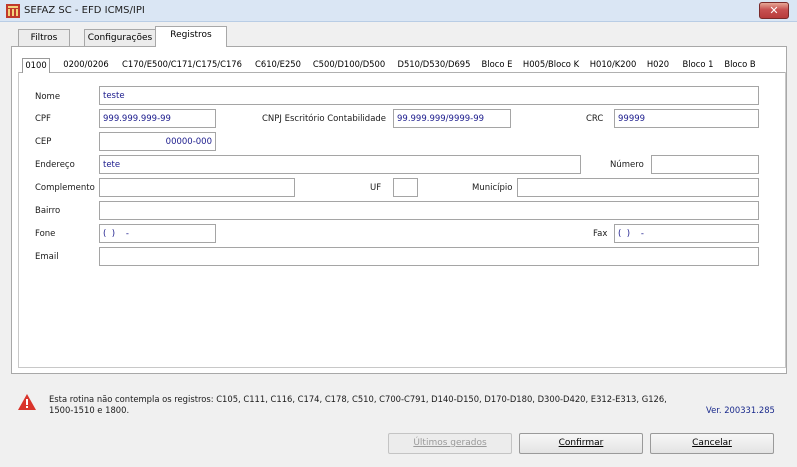  I want to click on fax-label: Fax, so click(600, 234).